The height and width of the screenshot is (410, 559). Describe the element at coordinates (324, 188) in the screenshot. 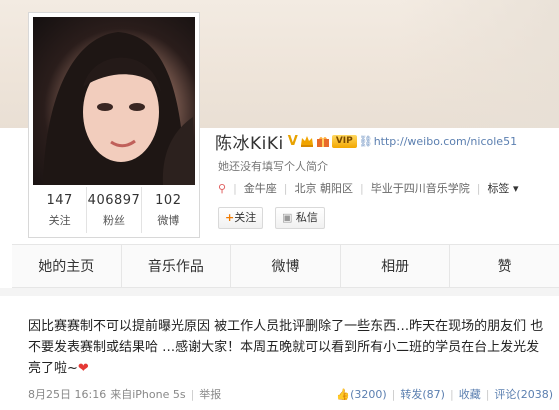

I see `location-text: 北京 朝阳区` at that location.